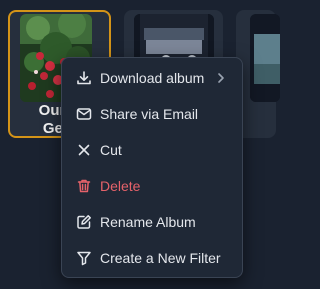  What do you see at coordinates (152, 150) in the screenshot?
I see `menu-item-cut: Cut` at bounding box center [152, 150].